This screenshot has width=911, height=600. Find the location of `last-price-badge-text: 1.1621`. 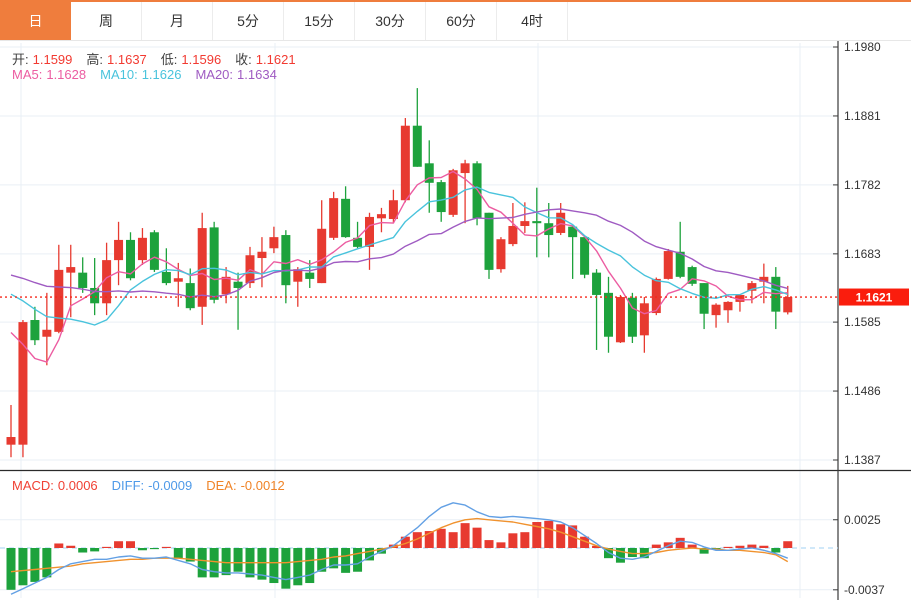

last-price-badge-text: 1.1621 is located at coordinates (874, 298).